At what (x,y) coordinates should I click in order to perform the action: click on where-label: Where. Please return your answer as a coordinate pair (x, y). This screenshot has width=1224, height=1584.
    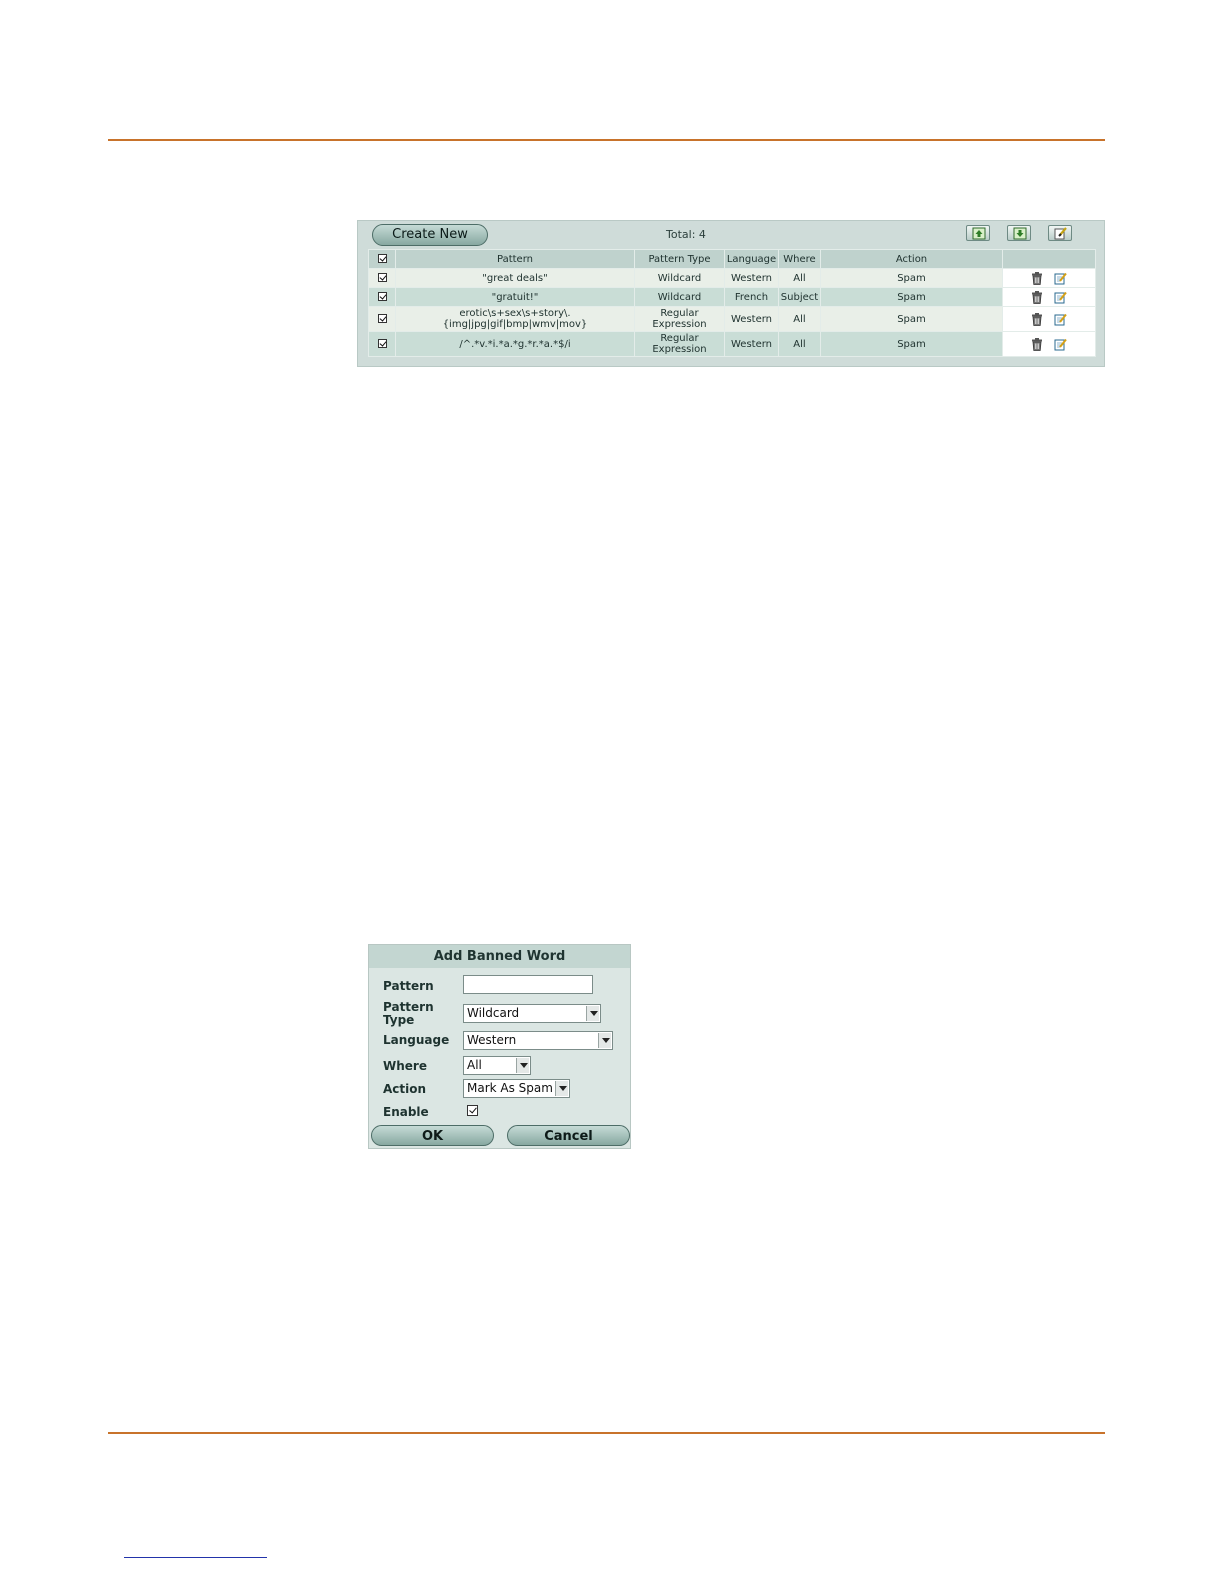
    Looking at the image, I should click on (405, 1066).